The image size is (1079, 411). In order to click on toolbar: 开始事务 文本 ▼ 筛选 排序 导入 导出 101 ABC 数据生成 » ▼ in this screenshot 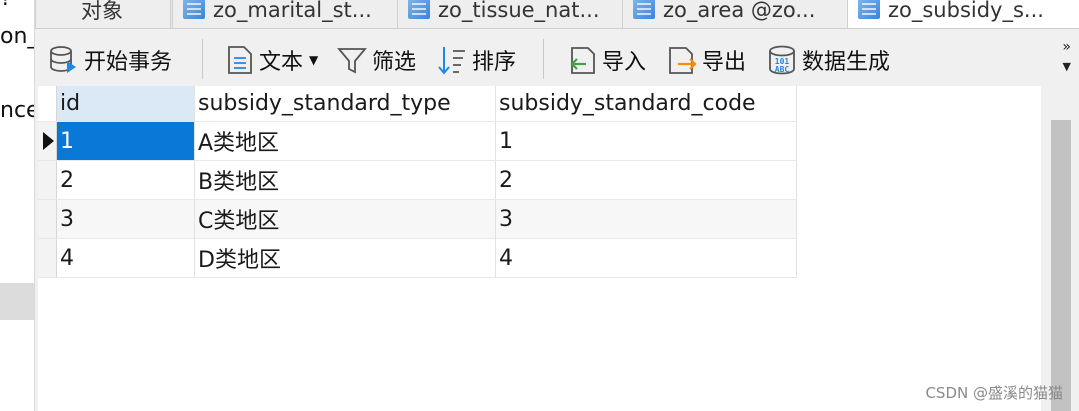, I will do `click(557, 57)`.